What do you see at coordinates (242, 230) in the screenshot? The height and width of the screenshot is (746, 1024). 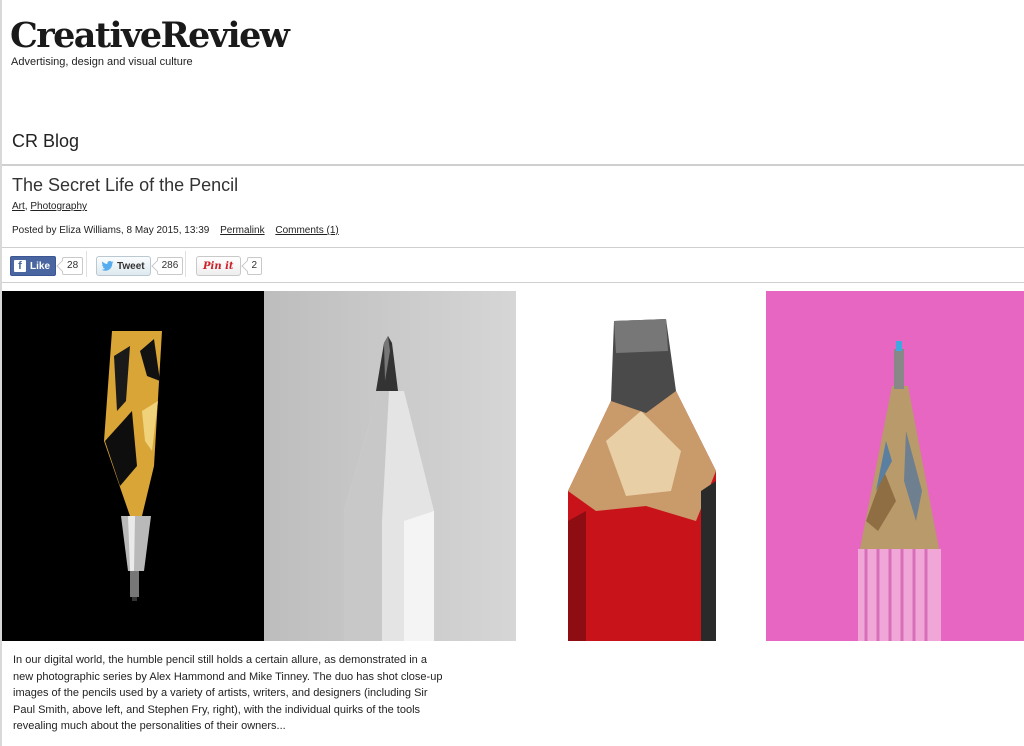 I see `permalink-link: Permalink` at bounding box center [242, 230].